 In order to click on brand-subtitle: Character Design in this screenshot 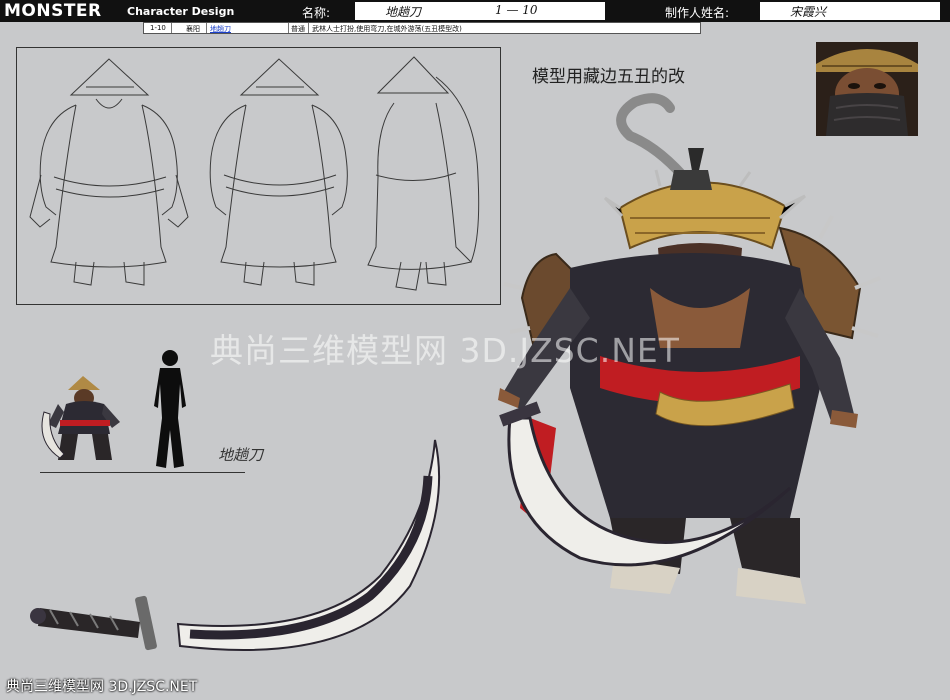, I will do `click(181, 11)`.